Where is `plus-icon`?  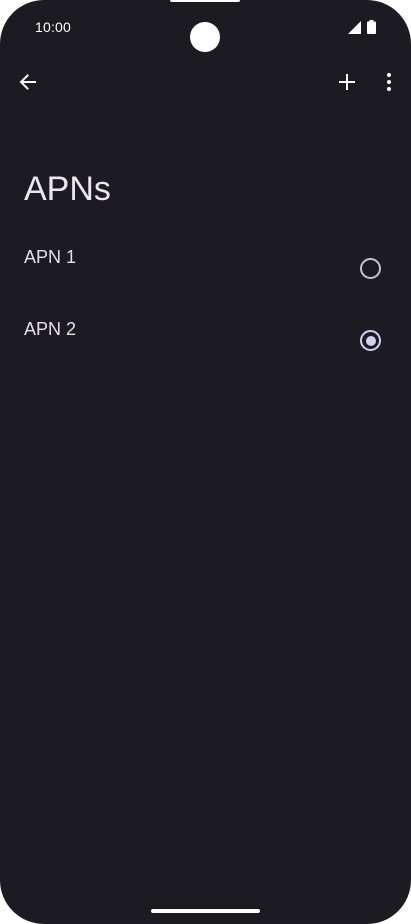 plus-icon is located at coordinates (347, 82).